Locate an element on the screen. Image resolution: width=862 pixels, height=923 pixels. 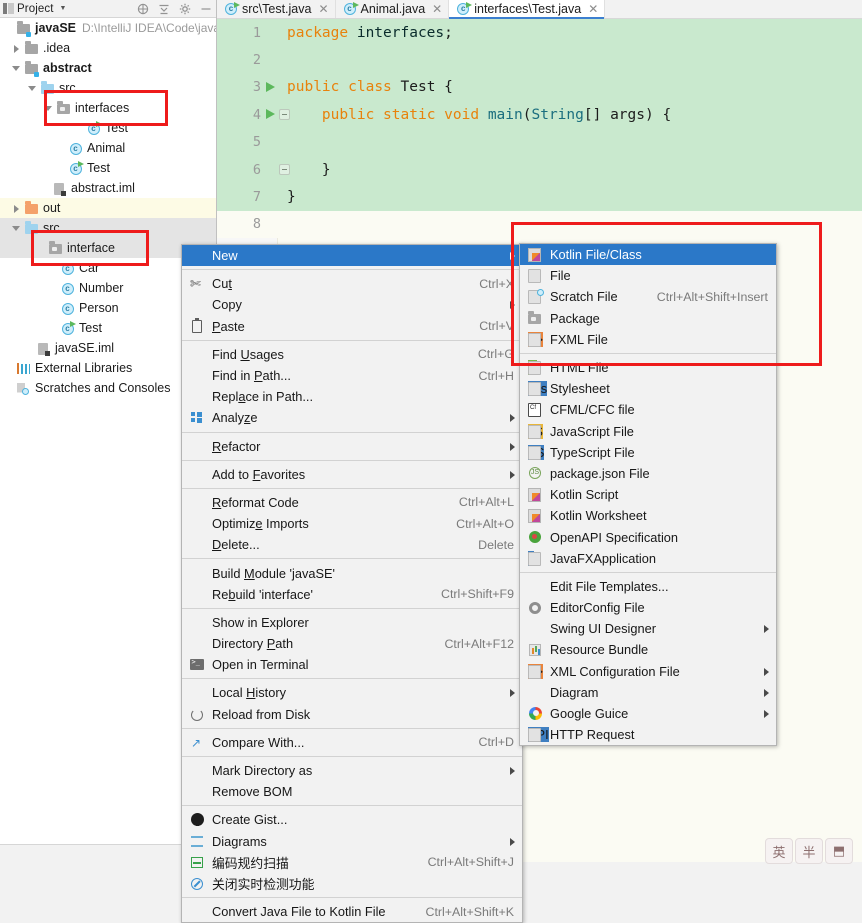
menu-item-diagrams: Diagrams is located at coordinates (352, 841).